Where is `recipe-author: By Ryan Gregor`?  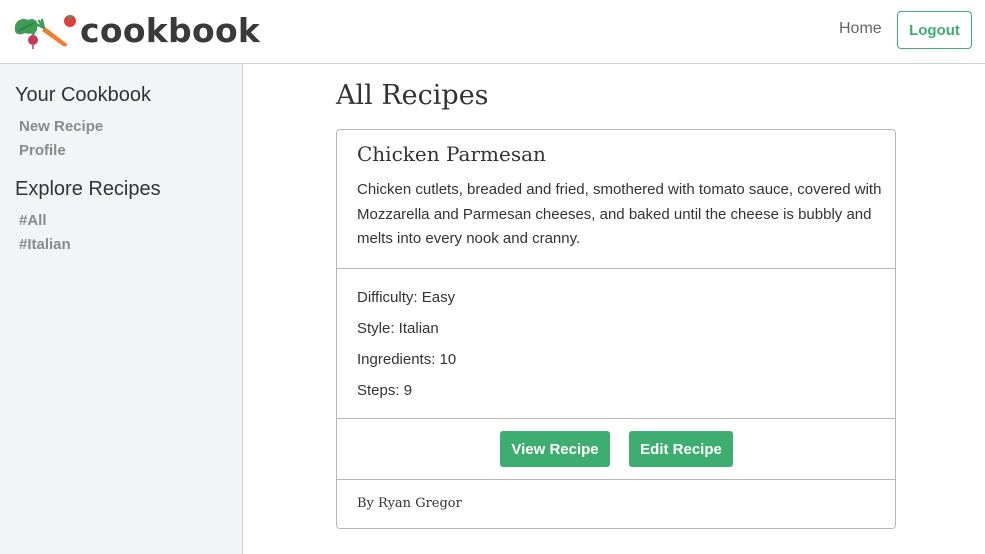 recipe-author: By Ryan Gregor is located at coordinates (409, 503).